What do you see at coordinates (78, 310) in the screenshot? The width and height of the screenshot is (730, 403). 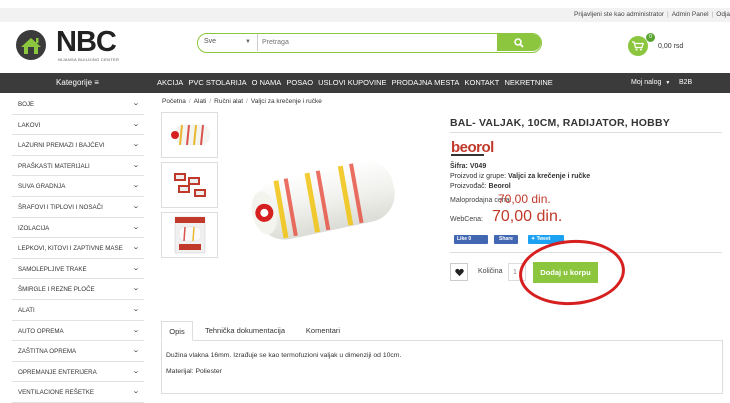 I see `sidebar-item-alati: ALATI ⌄` at bounding box center [78, 310].